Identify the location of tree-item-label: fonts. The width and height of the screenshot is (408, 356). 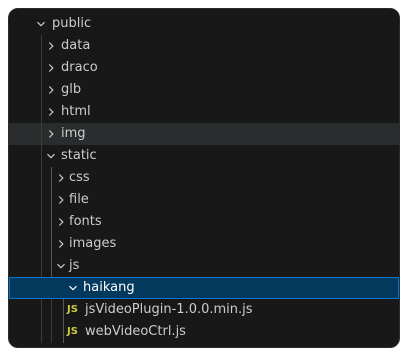
(85, 221).